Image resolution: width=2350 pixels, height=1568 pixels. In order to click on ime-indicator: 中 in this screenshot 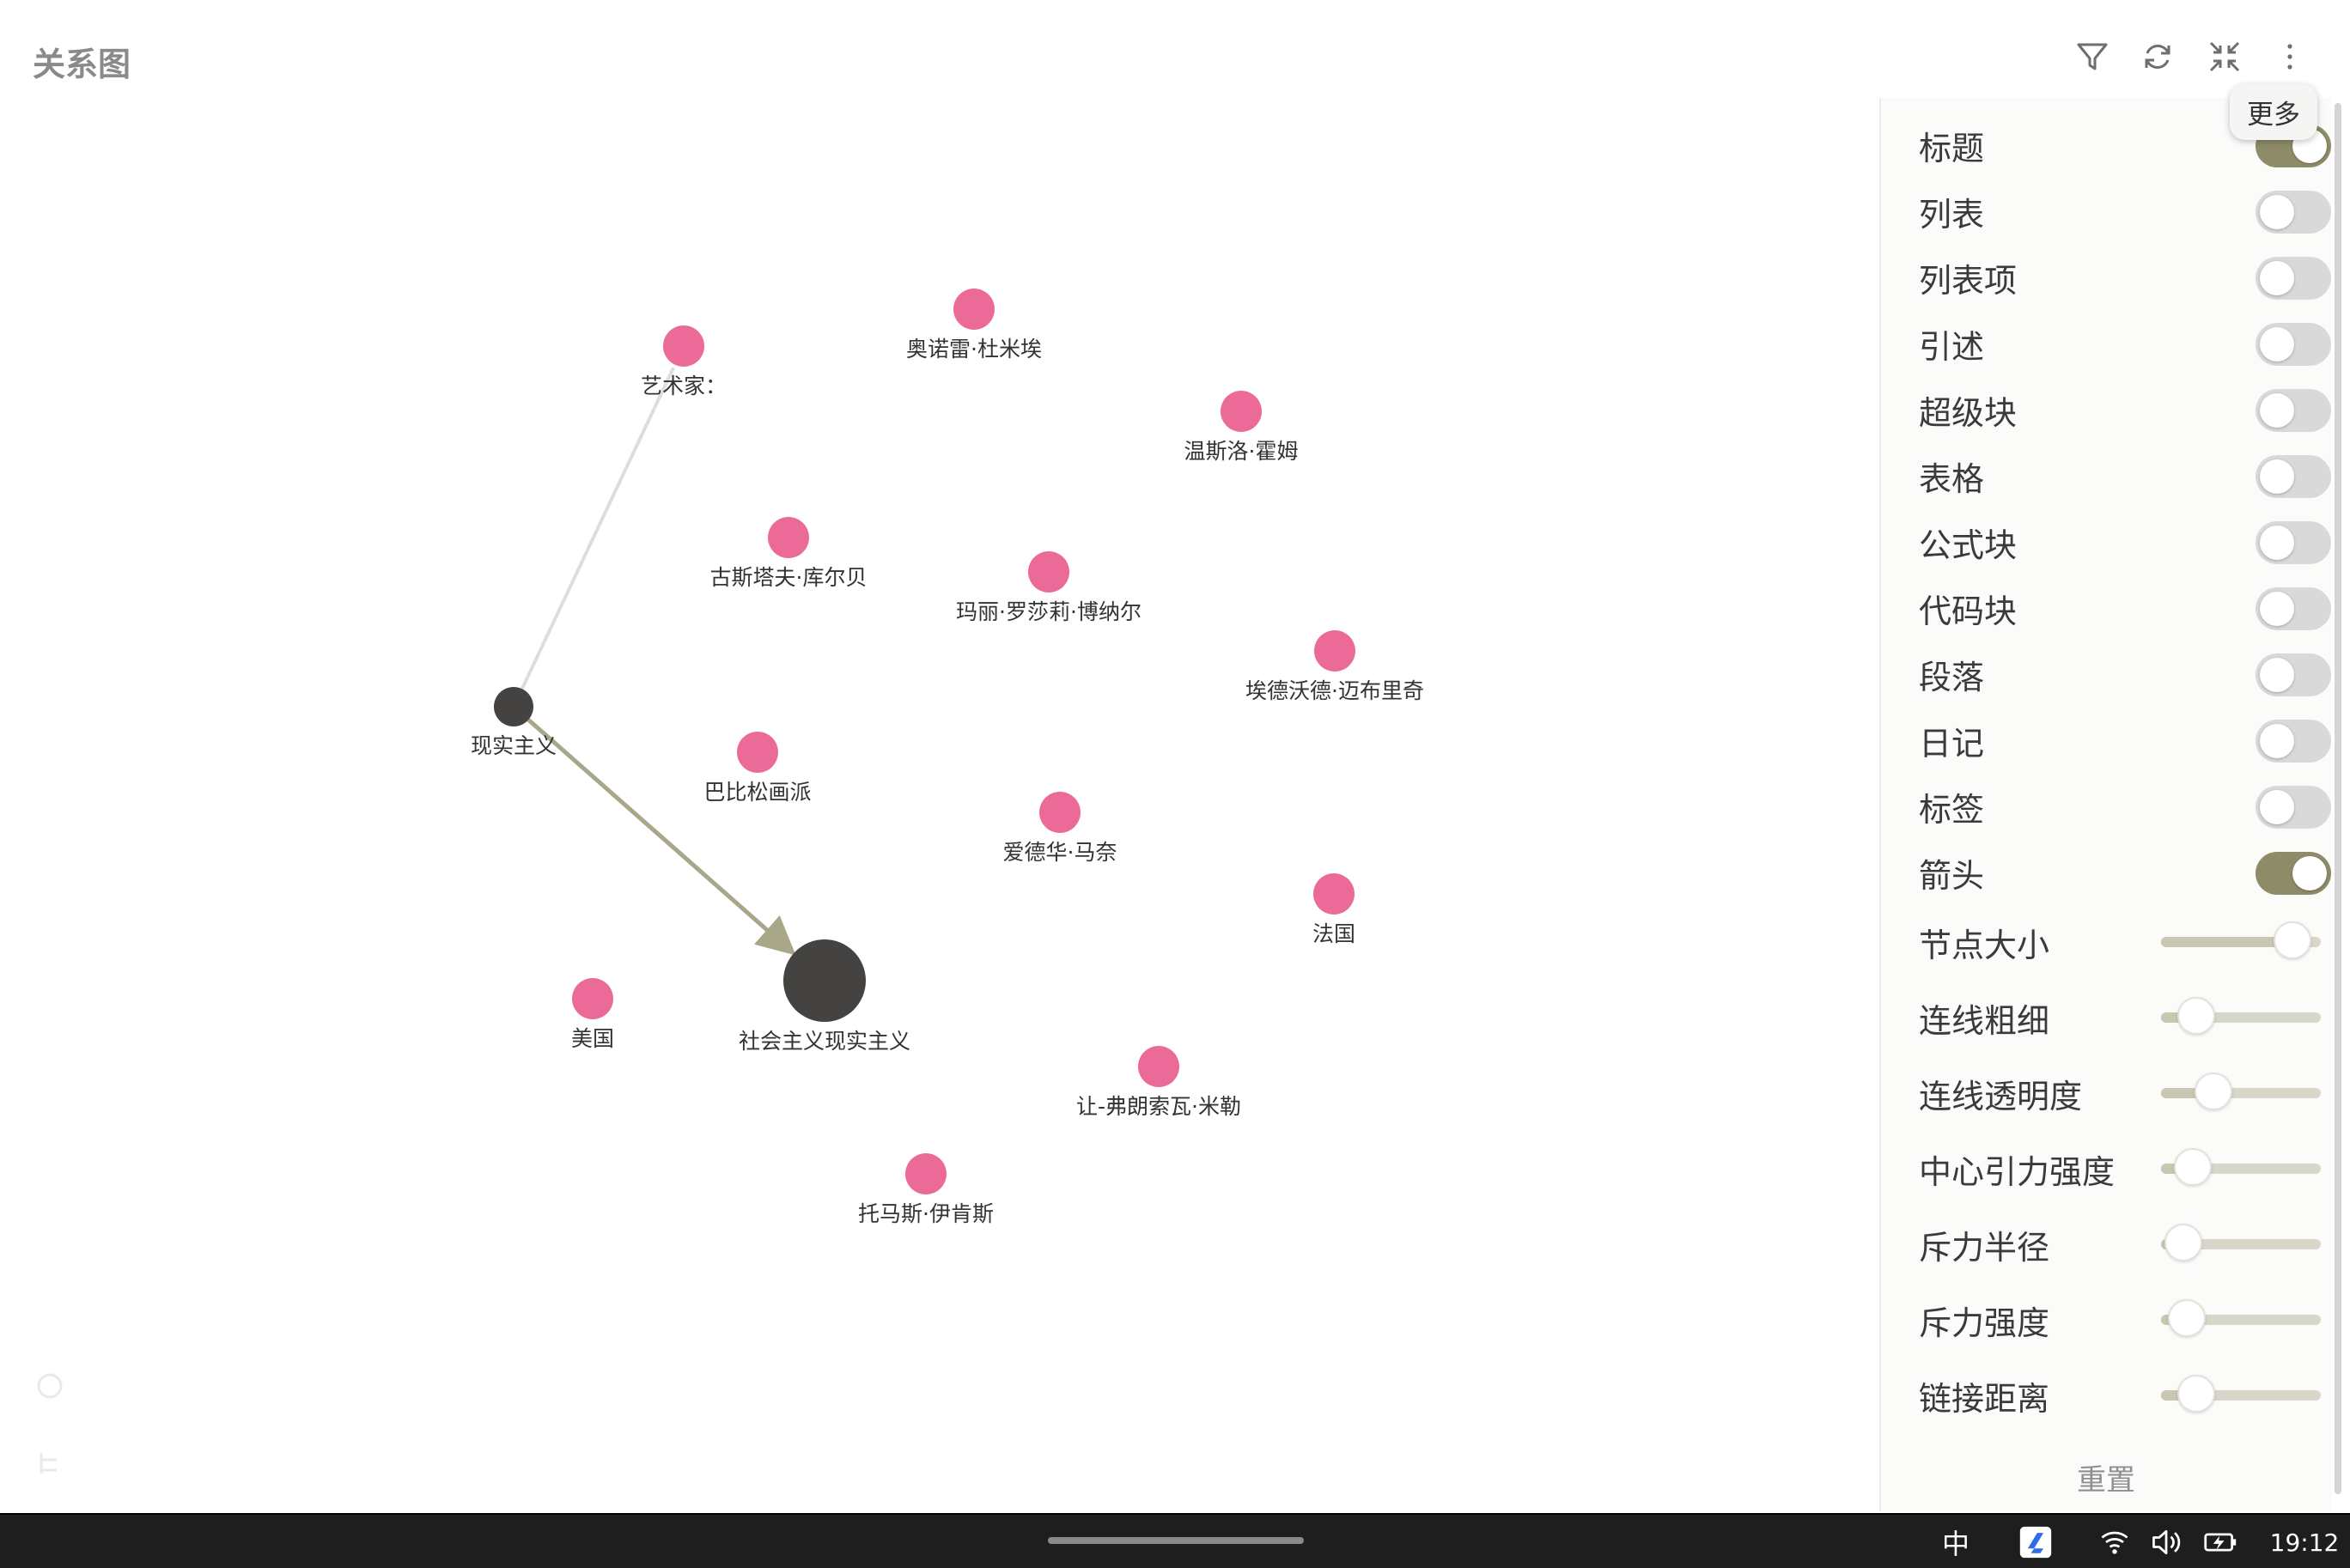, I will do `click(1956, 1542)`.